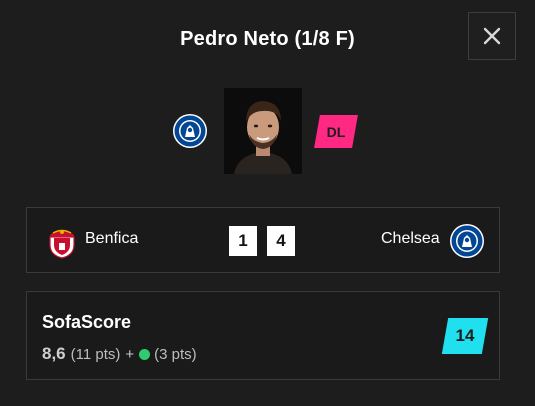 This screenshot has height=406, width=535. I want to click on rating-points: (11 pts), so click(95, 354).